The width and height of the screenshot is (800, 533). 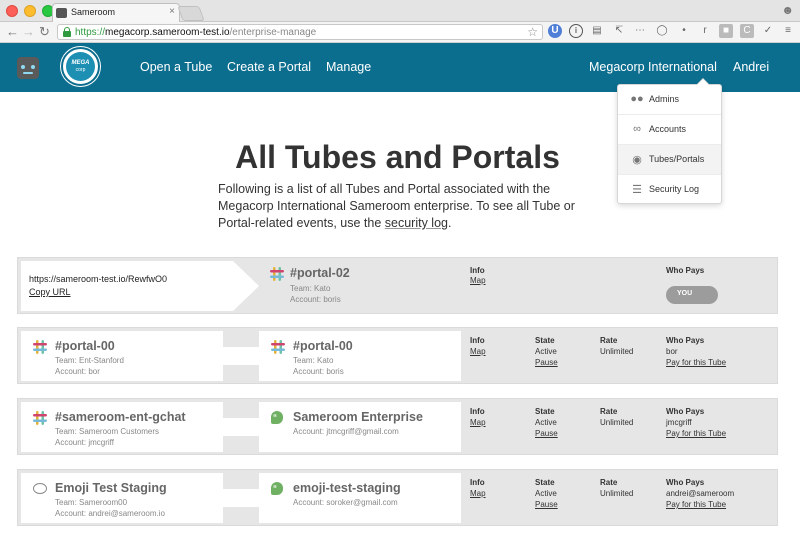 What do you see at coordinates (788, 31) in the screenshot?
I see `menu-icon: ≡` at bounding box center [788, 31].